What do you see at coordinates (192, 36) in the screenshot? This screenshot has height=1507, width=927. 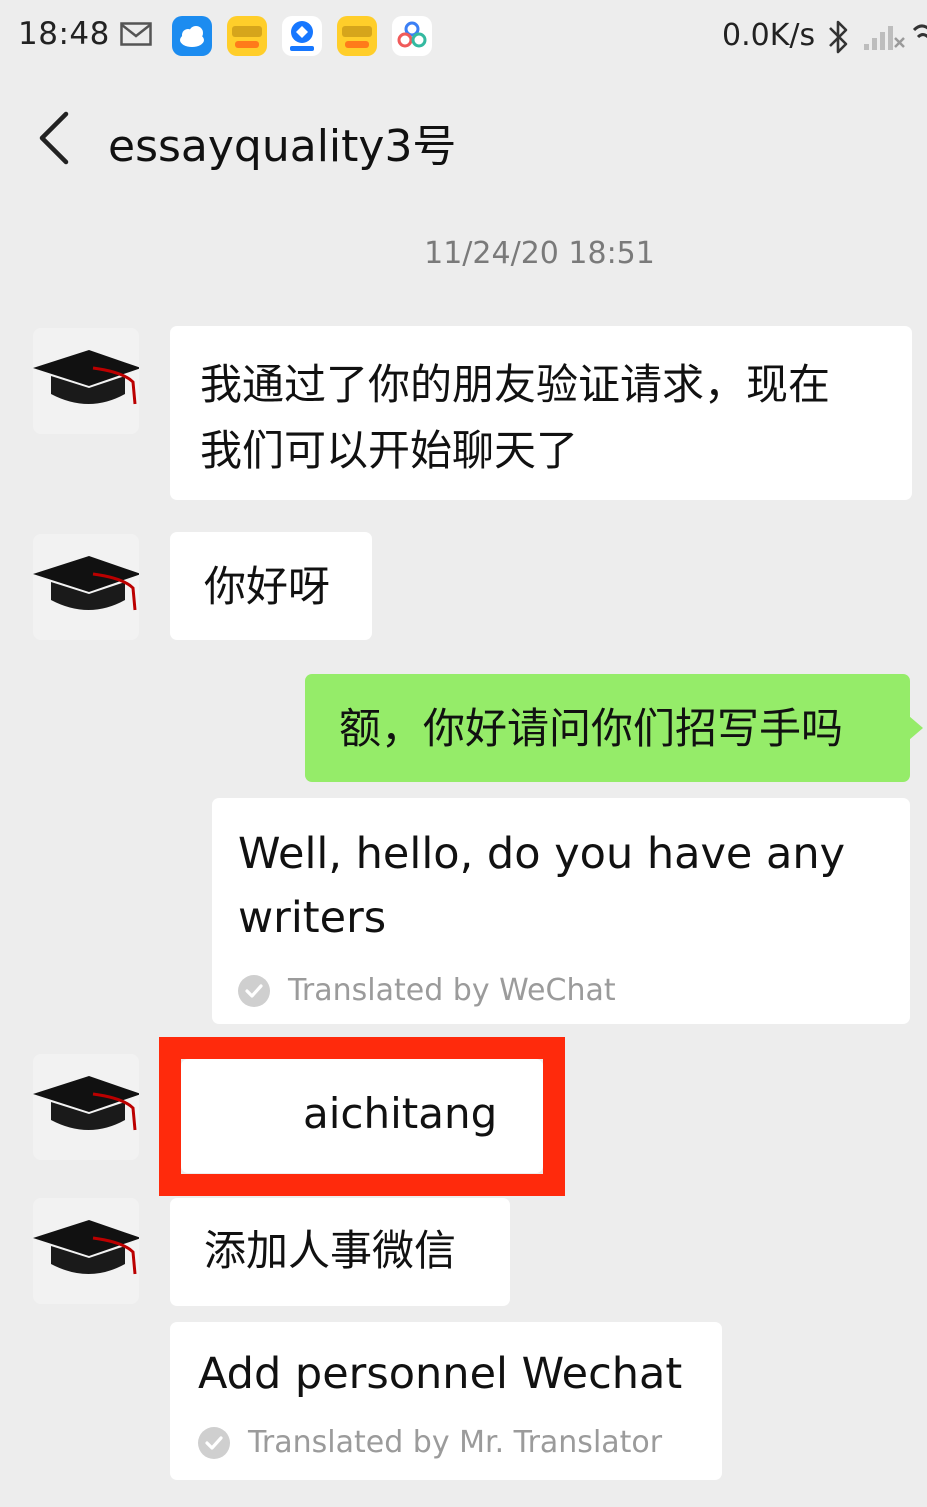 I see `cloud-app-icon` at bounding box center [192, 36].